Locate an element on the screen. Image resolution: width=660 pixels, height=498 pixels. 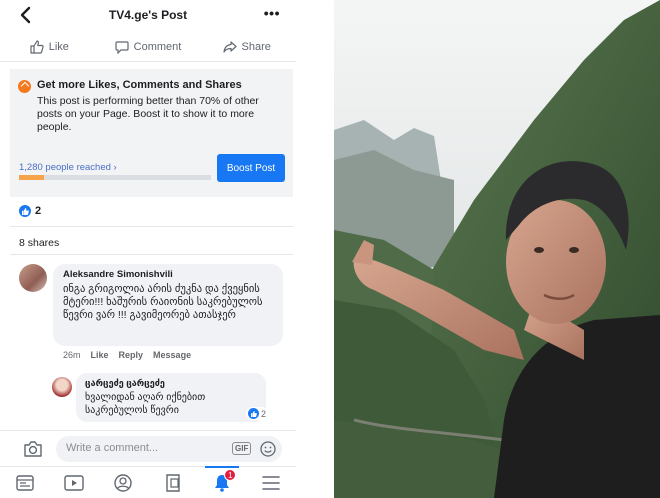
reaction-summary: 2 is located at coordinates (30, 211).